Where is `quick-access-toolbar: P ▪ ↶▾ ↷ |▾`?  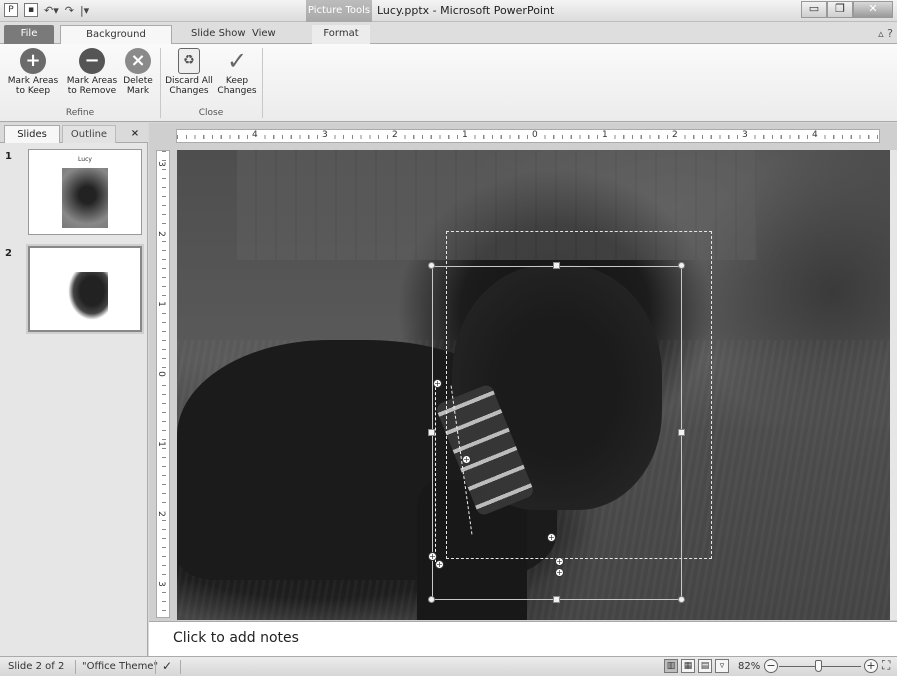 quick-access-toolbar: P ▪ ↶▾ ↷ |▾ is located at coordinates (46, 10).